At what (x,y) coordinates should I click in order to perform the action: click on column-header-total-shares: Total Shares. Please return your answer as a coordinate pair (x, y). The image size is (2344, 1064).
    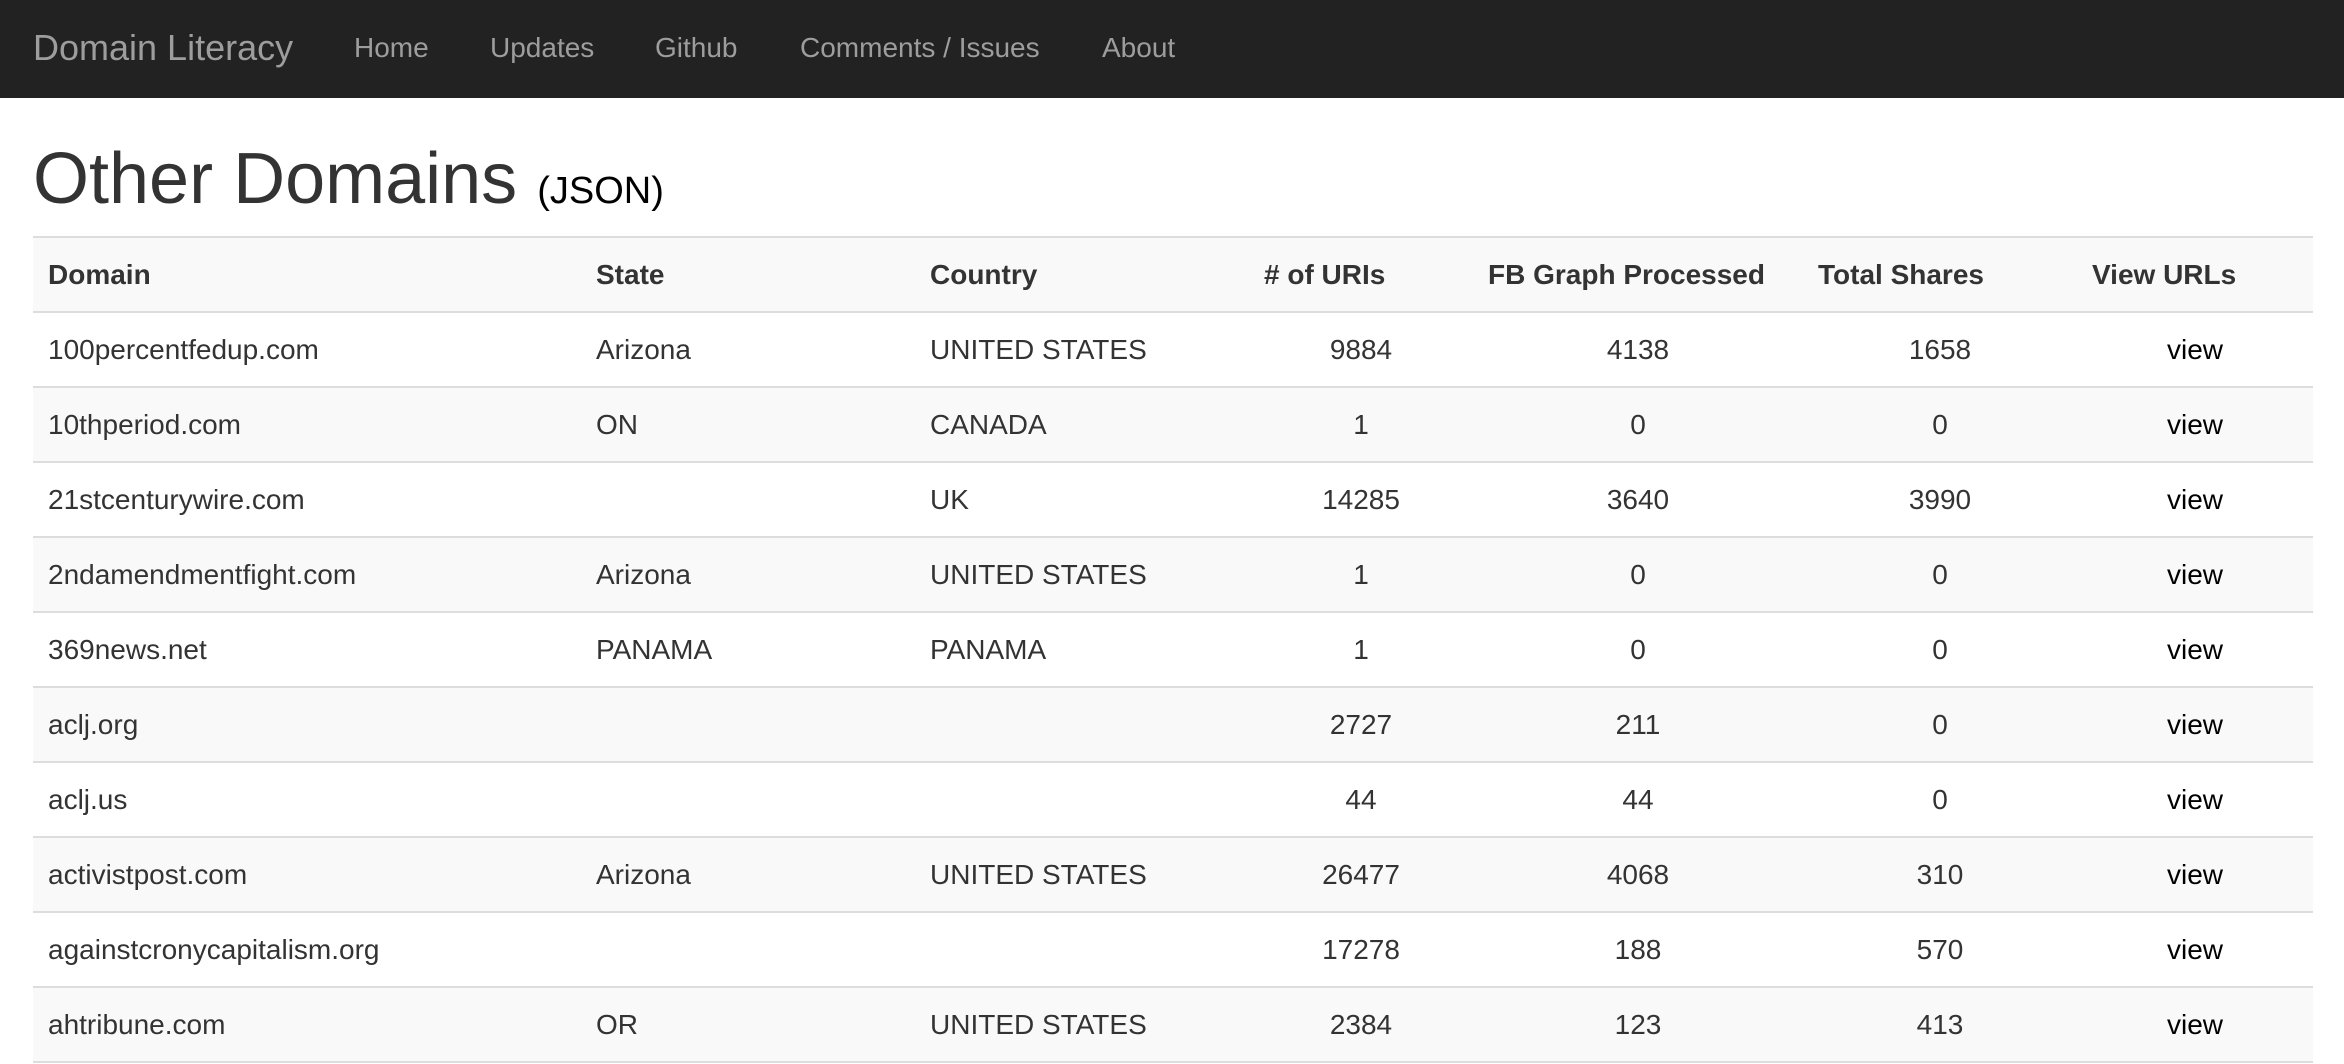
    Looking at the image, I should click on (1940, 274).